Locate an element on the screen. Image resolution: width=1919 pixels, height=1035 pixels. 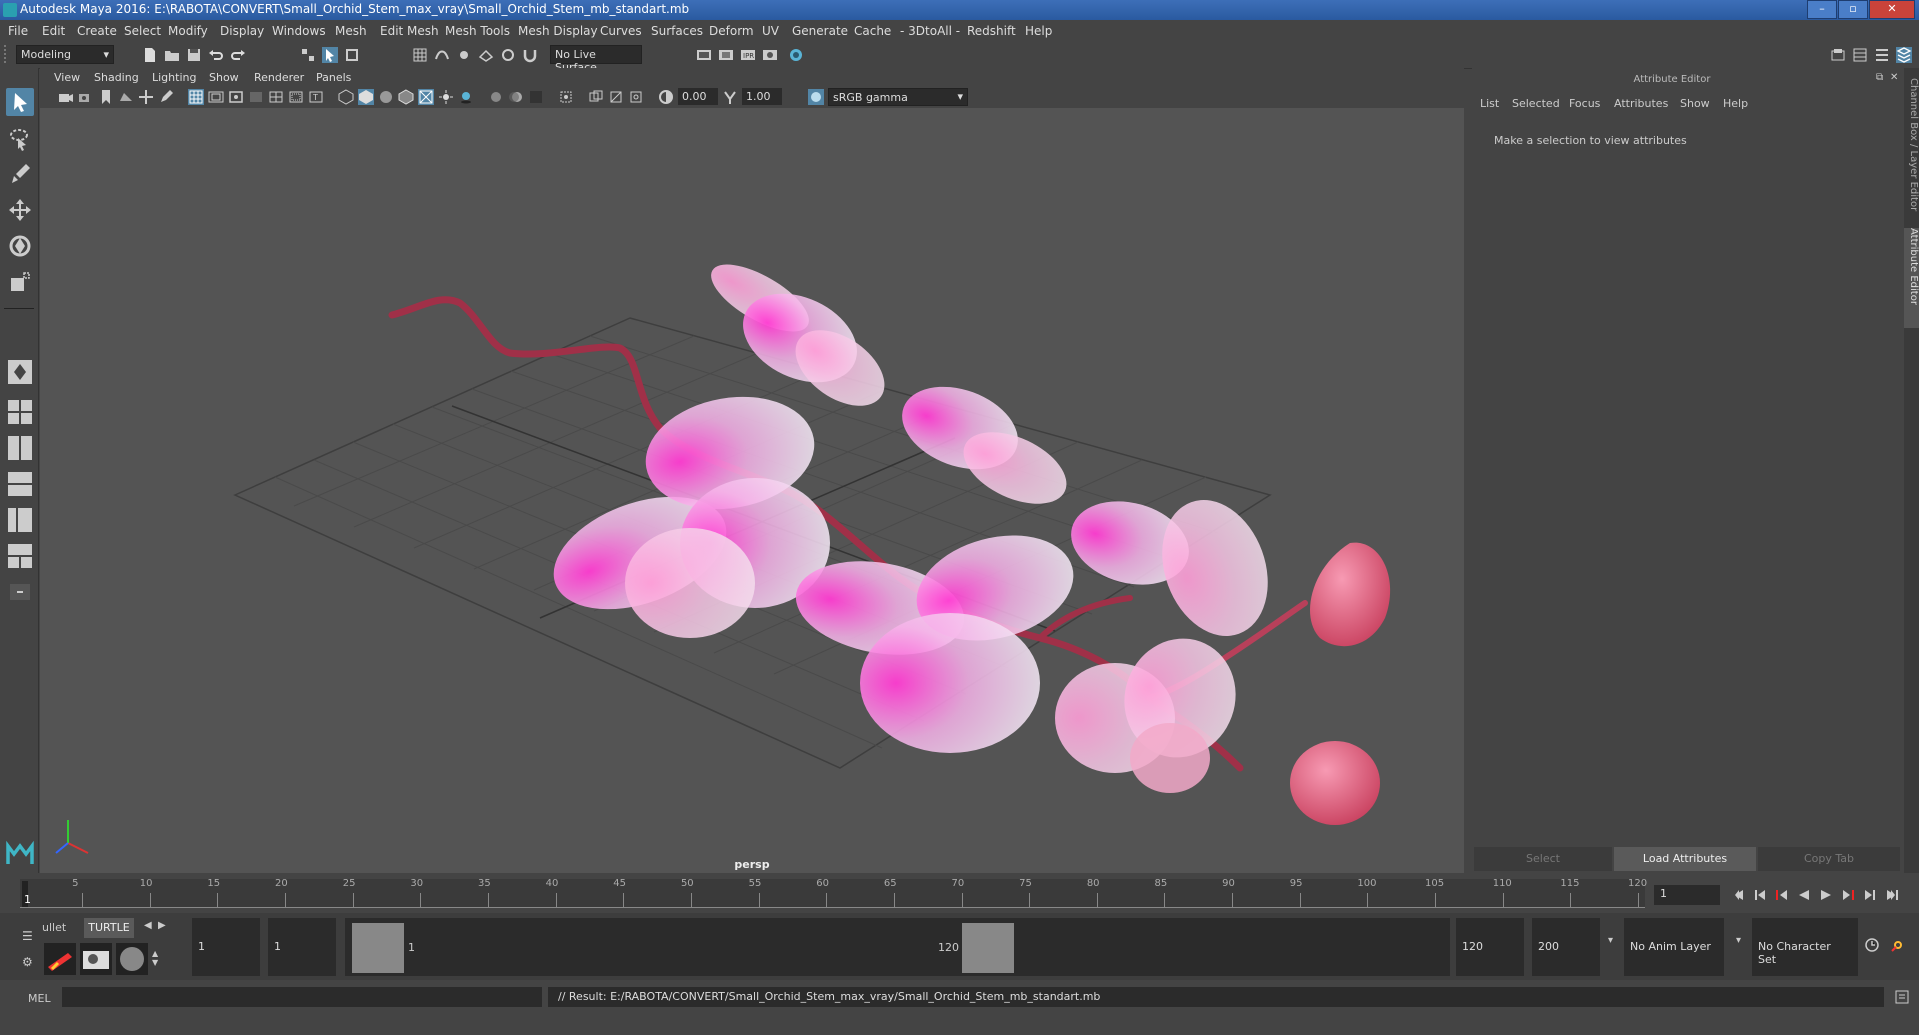
attribute-editor-toggle-icon is located at coordinates (1860, 55).